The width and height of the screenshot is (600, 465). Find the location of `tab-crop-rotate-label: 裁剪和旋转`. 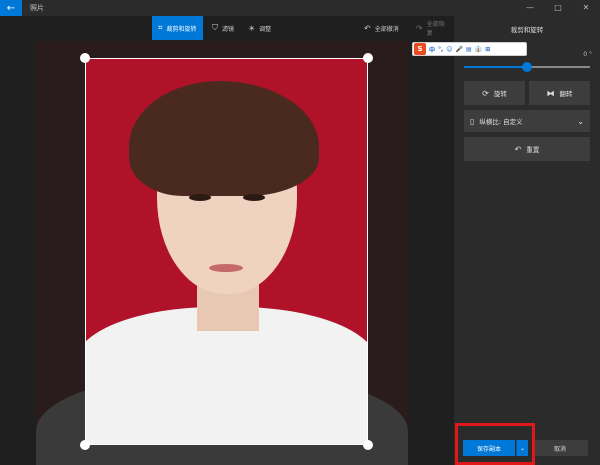

tab-crop-rotate-label: 裁剪和旋转 is located at coordinates (181, 29).